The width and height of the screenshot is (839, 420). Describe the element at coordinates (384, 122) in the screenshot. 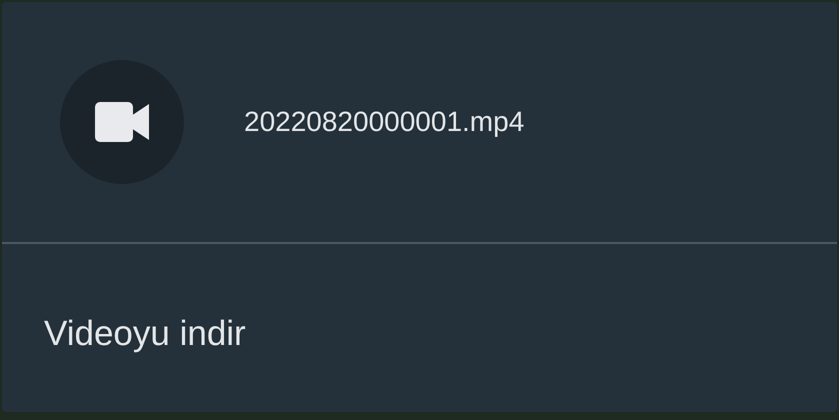

I see `file-name: 20220820000001.mp4` at that location.